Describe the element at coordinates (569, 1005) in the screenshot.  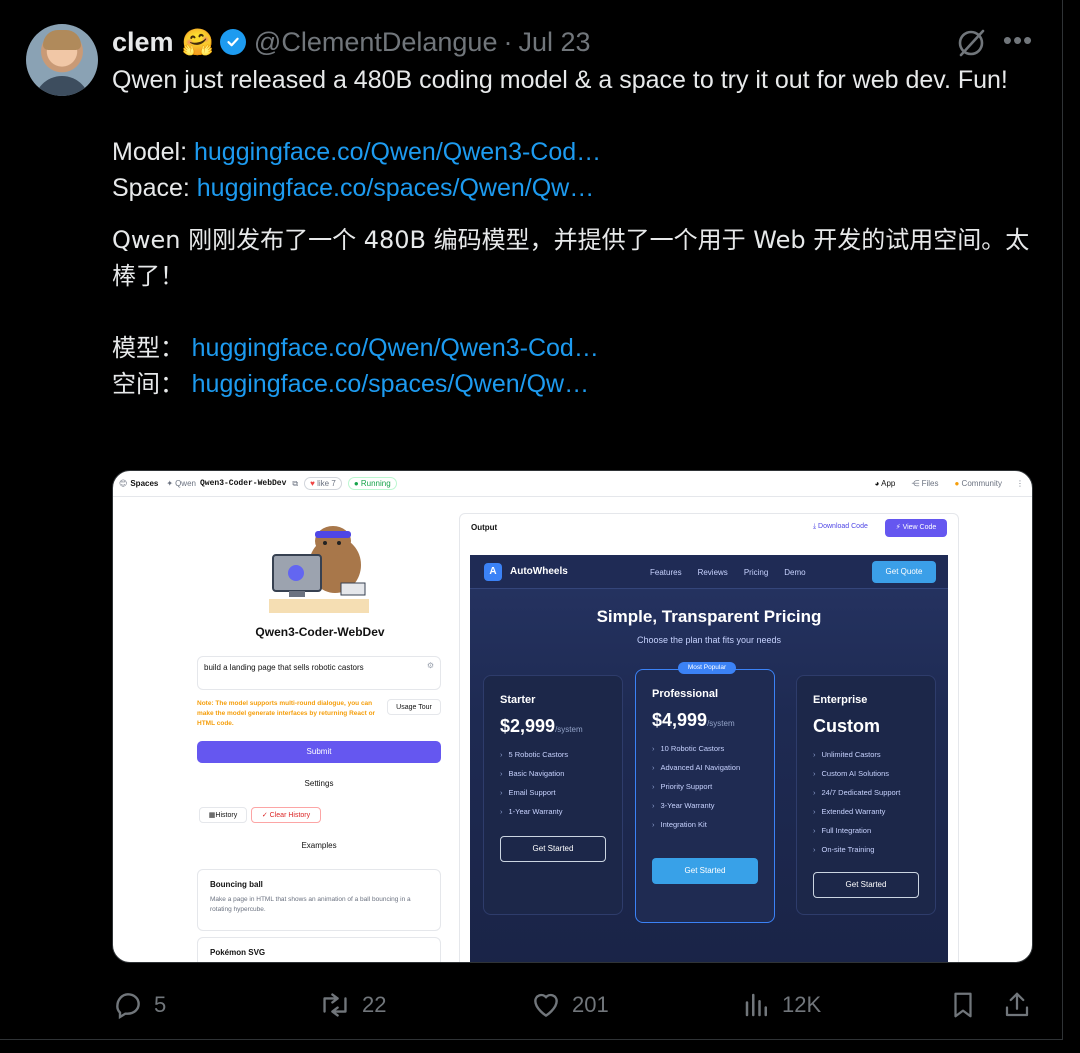
I see `like-button: 201` at that location.